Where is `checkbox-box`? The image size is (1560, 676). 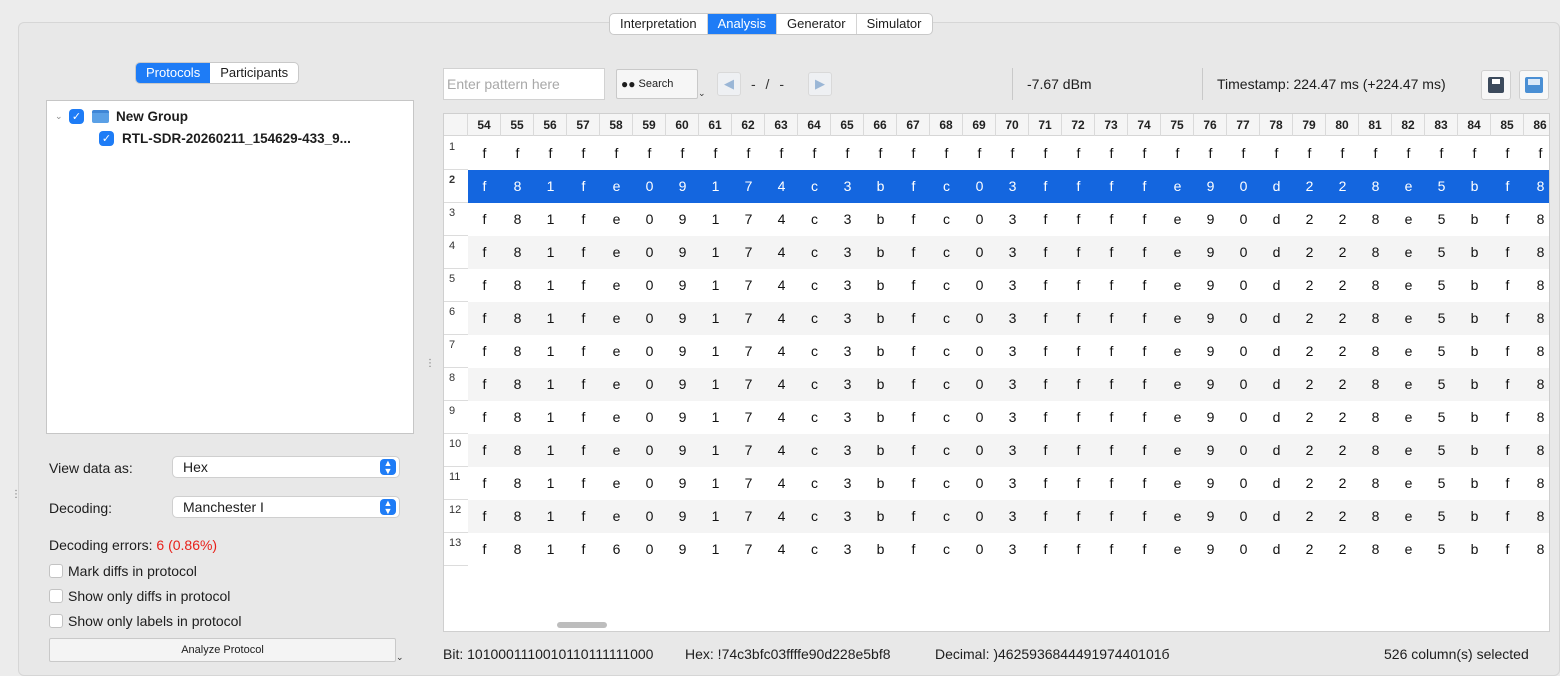 checkbox-box is located at coordinates (56, 571).